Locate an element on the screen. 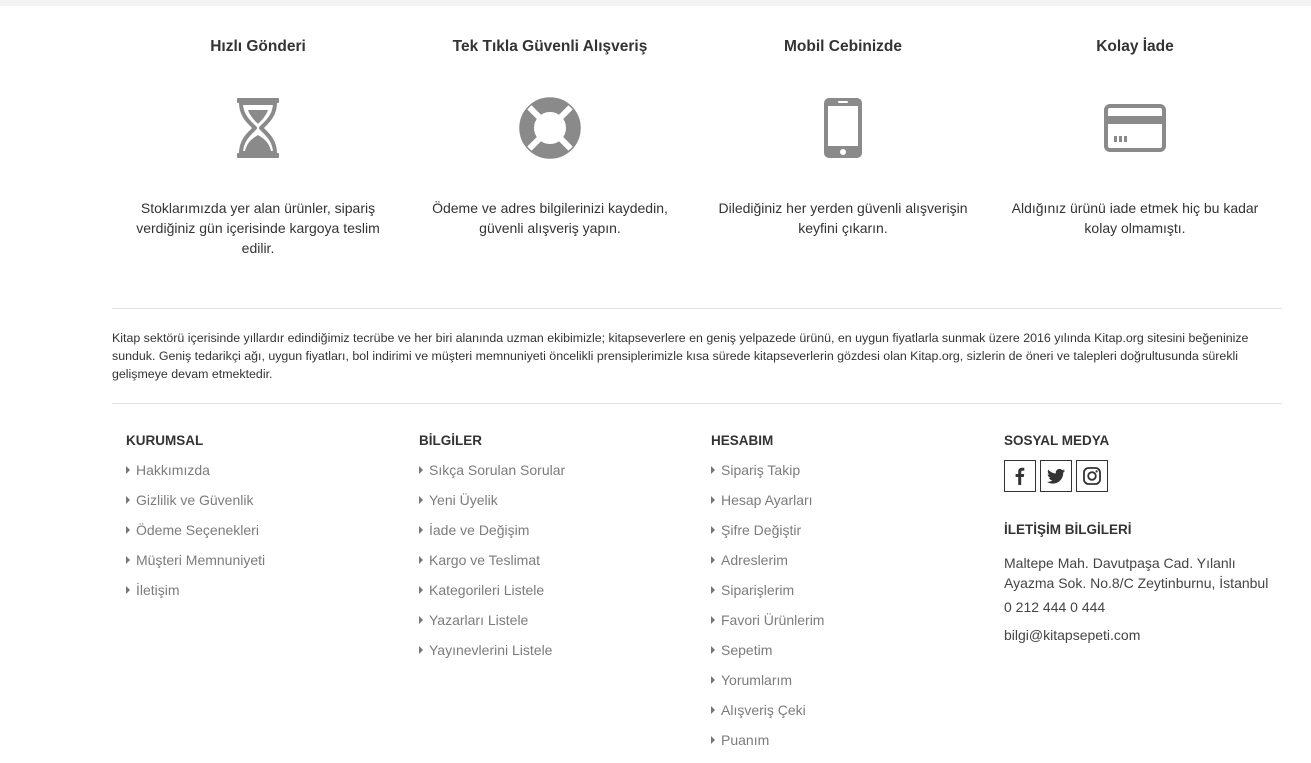  feature-title: Kolay İade is located at coordinates (1135, 46).